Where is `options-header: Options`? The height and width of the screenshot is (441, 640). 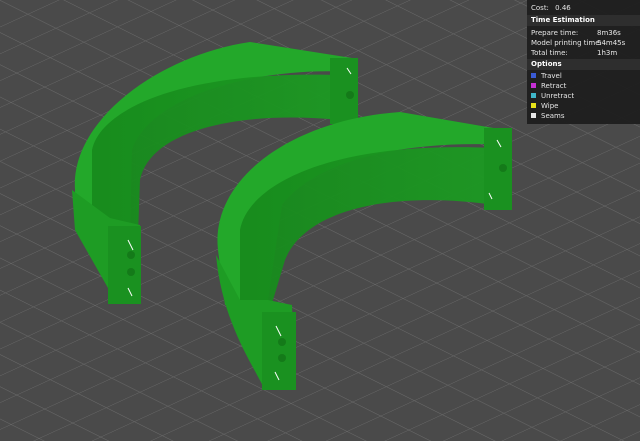
options-header: Options is located at coordinates (583, 64).